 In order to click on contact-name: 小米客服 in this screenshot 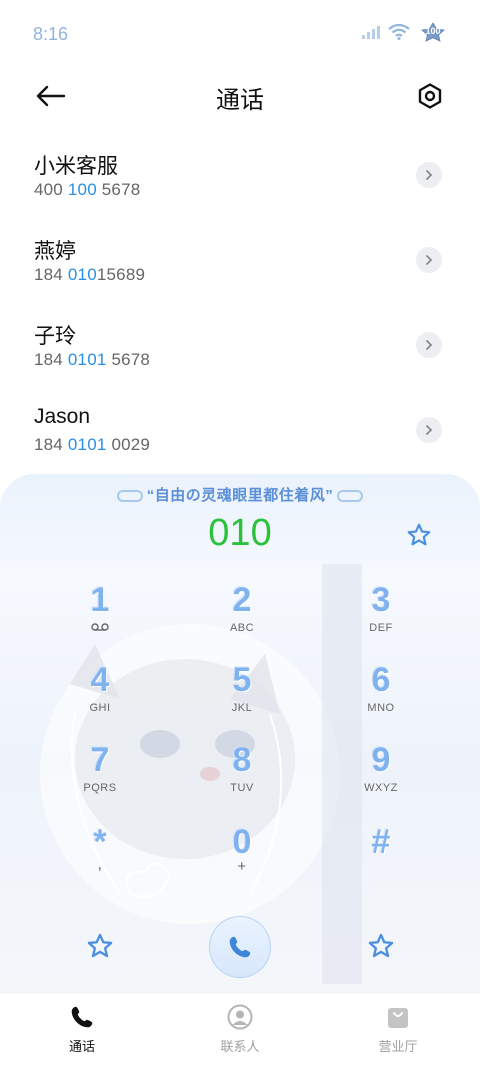, I will do `click(76, 166)`.